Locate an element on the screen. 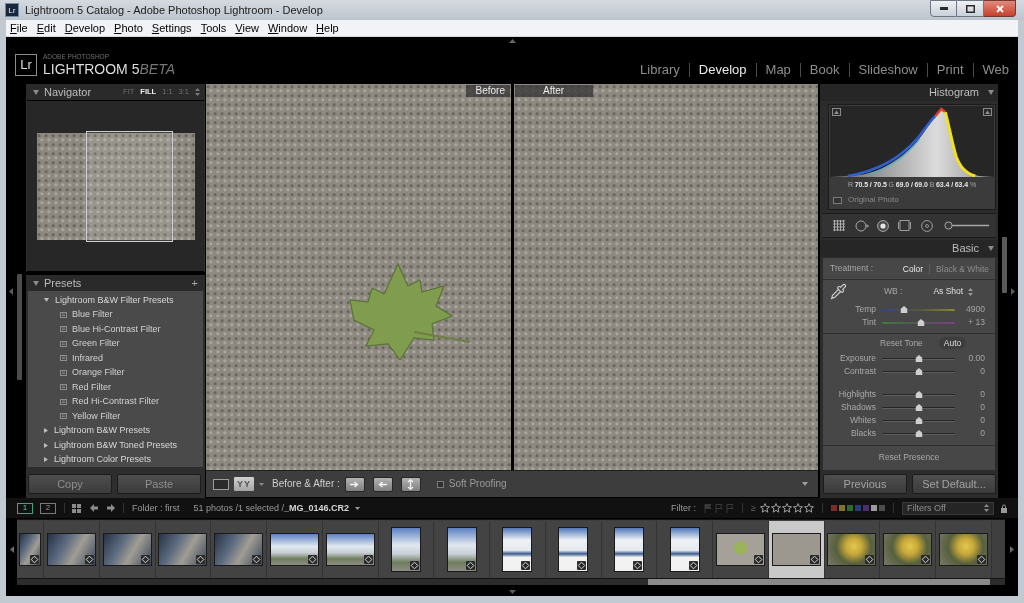  auto-button: Auto is located at coordinates (952, 343).